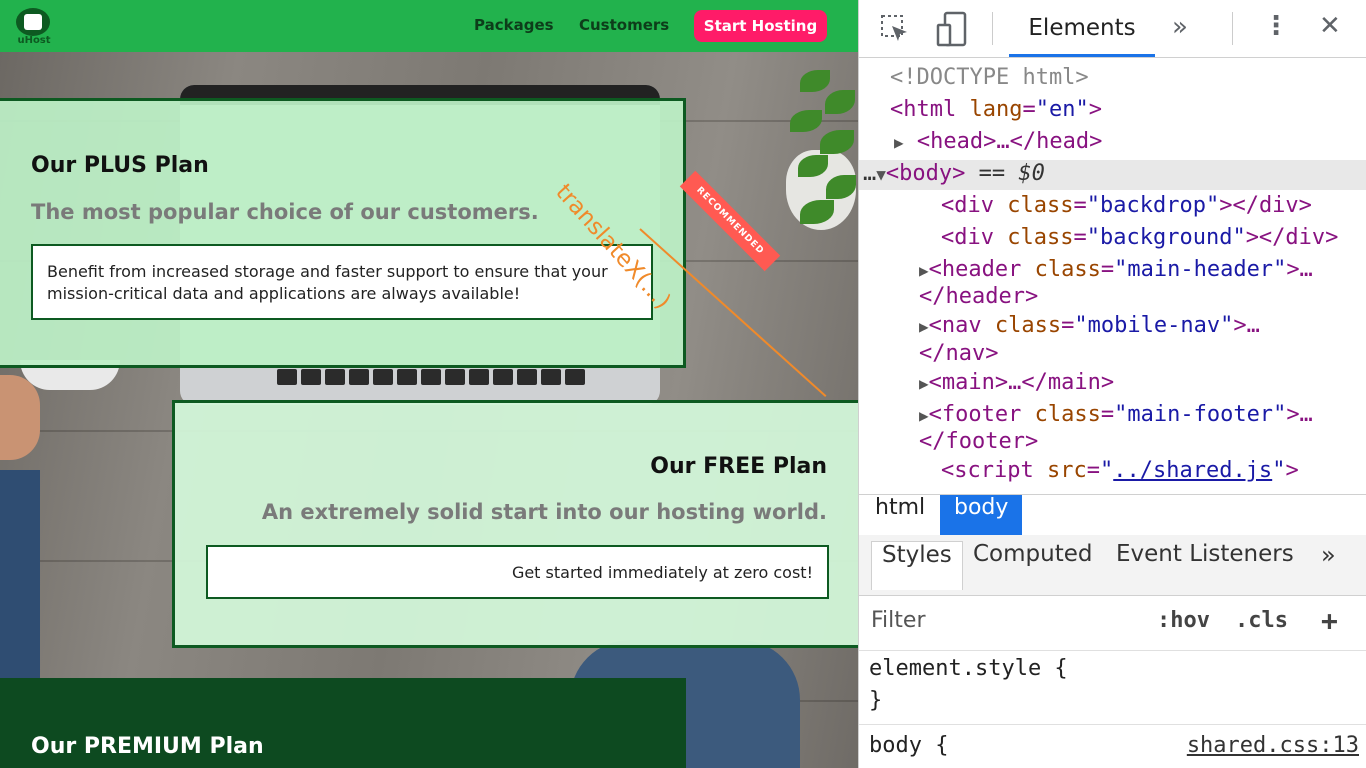  I want to click on styles-tabbar: Styles Computed Event Listeners », so click(1112, 565).